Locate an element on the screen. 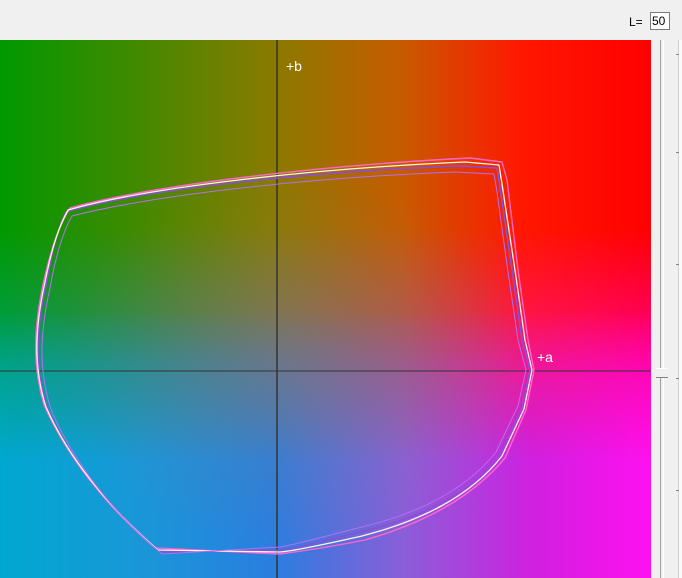 This screenshot has width=682, height=578. lightness-label: L= is located at coordinates (636, 22).